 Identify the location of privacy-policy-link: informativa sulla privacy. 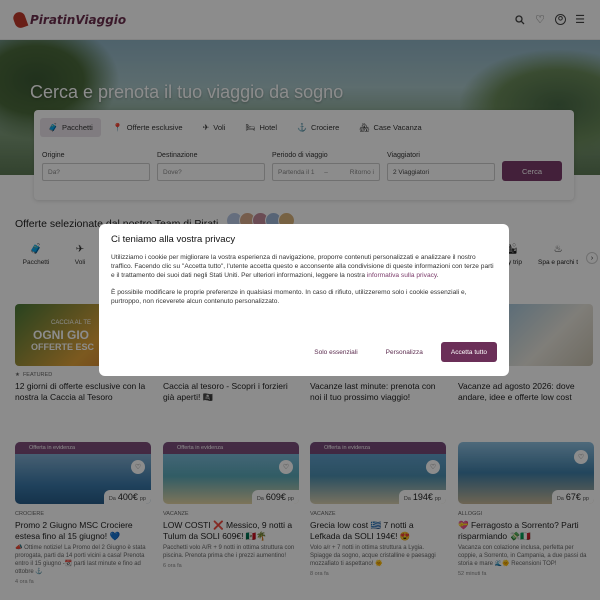
(402, 275).